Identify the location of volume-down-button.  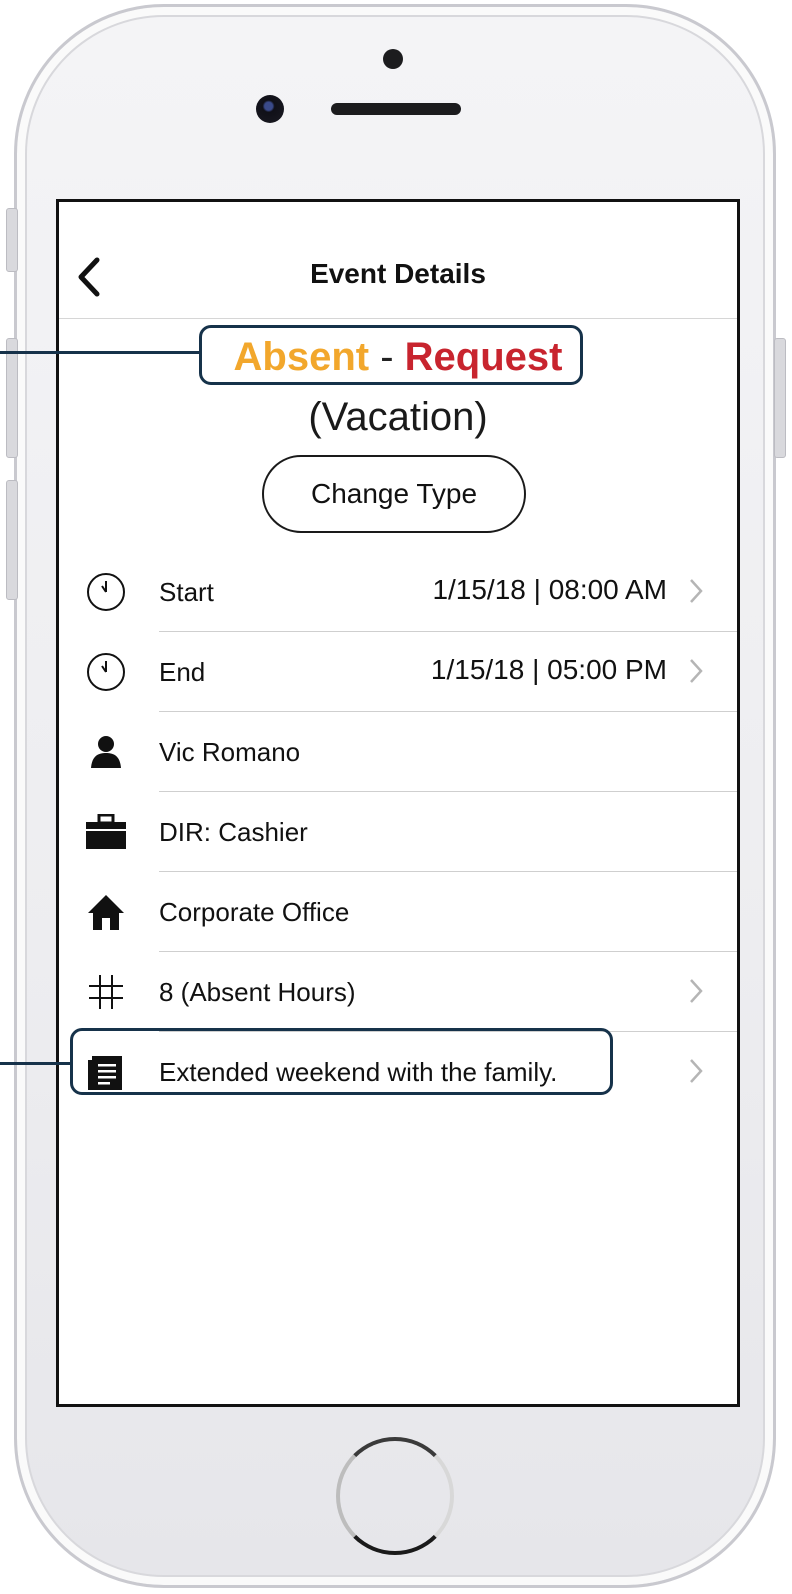
(12, 540).